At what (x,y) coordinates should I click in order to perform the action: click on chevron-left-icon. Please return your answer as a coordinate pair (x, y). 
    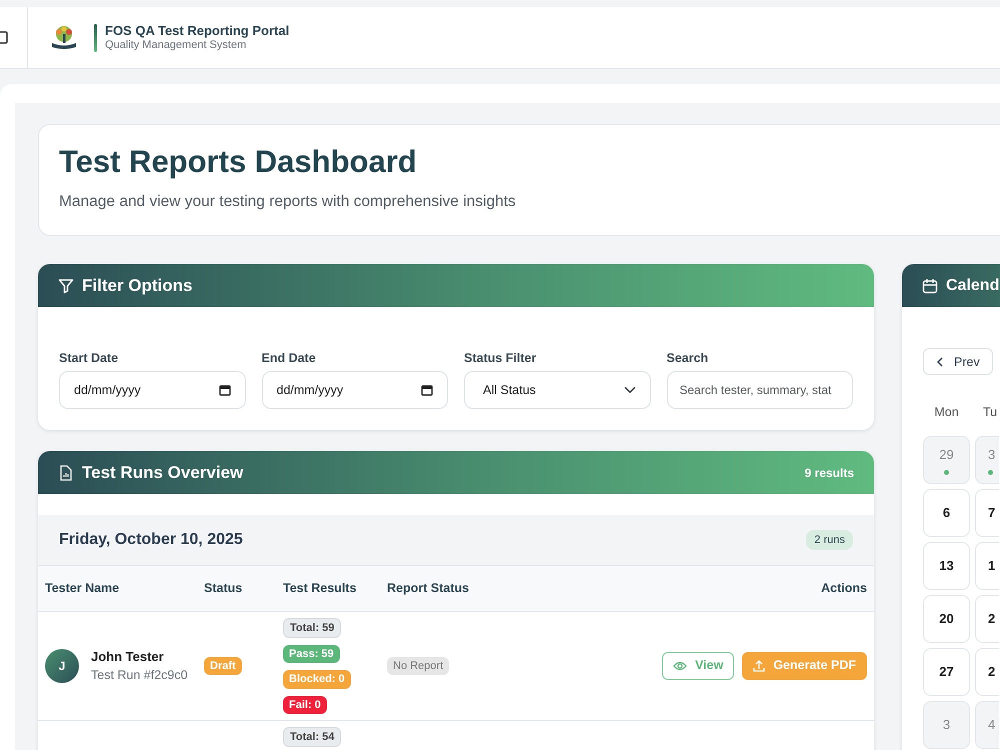
    Looking at the image, I should click on (940, 361).